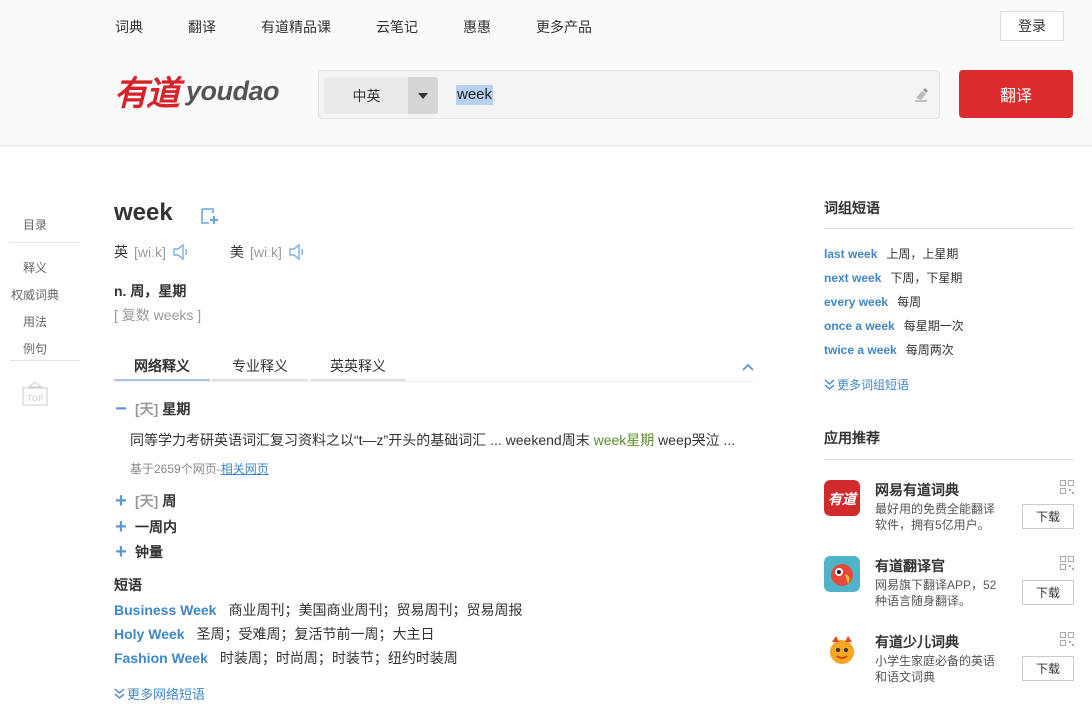 The image size is (1092, 717). I want to click on phrase-item: Business Week 商业周刊；美国商业周刊；贸易周刊；贸易周报, so click(318, 610).